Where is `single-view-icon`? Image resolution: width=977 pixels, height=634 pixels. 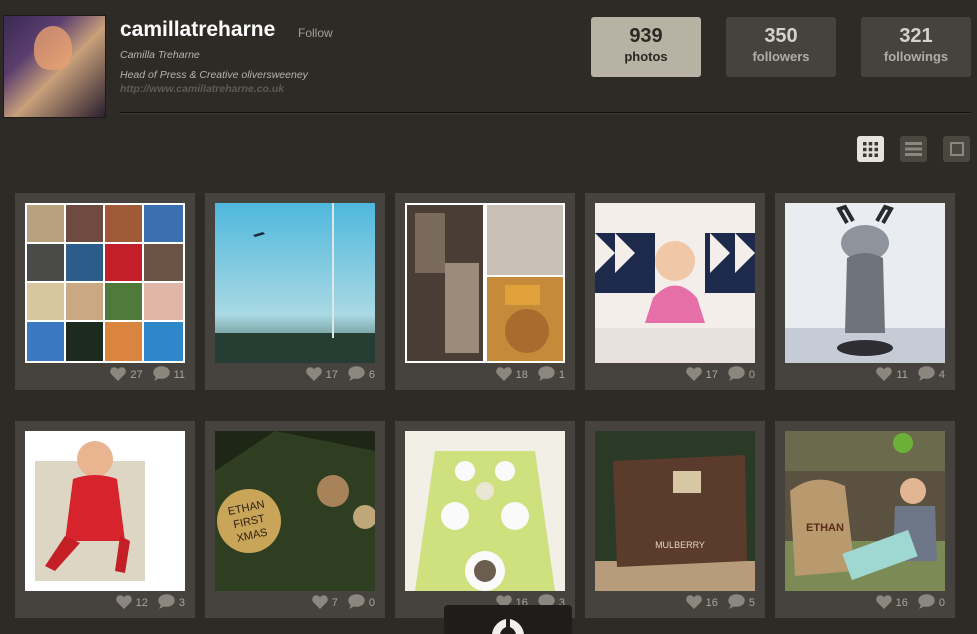
single-view-icon is located at coordinates (956, 149).